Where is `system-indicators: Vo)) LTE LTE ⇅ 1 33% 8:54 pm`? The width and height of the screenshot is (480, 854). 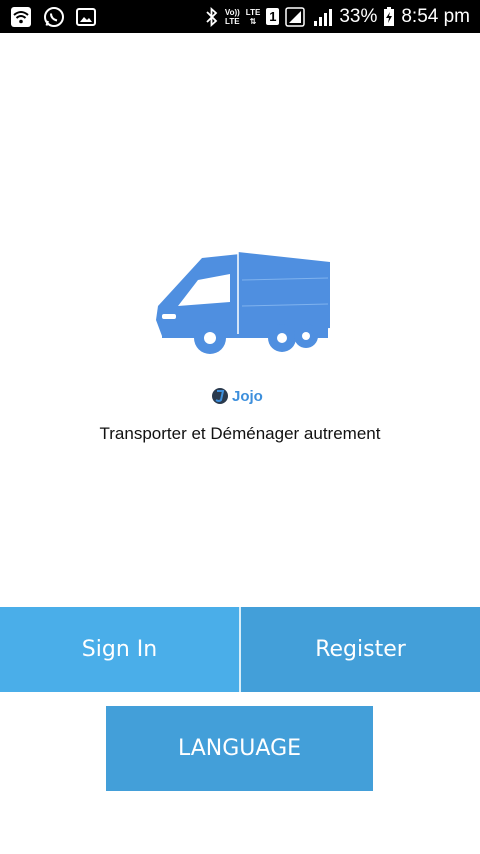 system-indicators: Vo)) LTE LTE ⇅ 1 33% 8:54 pm is located at coordinates (334, 16).